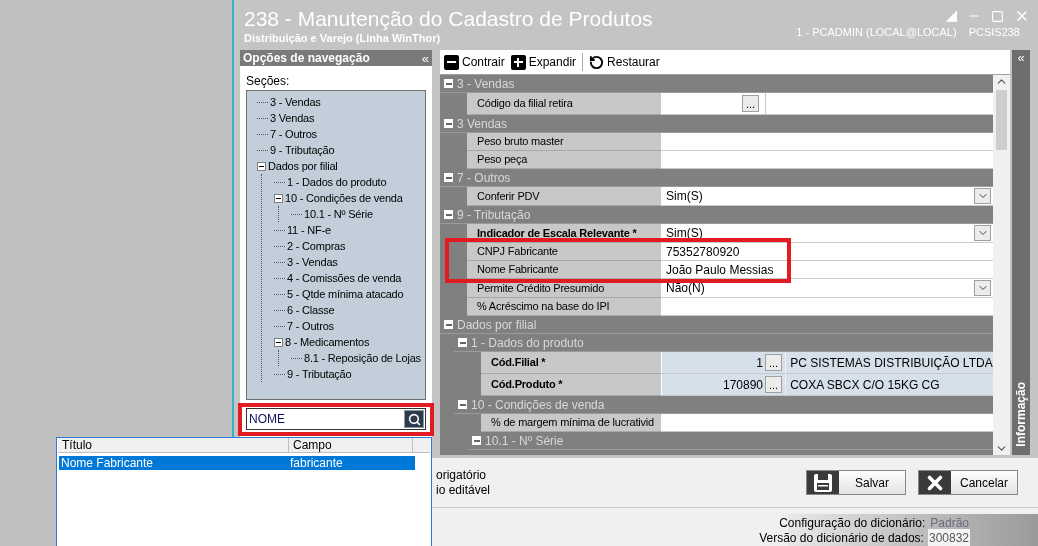  What do you see at coordinates (564, 196) in the screenshot?
I see `property-label: Conferir PDV` at bounding box center [564, 196].